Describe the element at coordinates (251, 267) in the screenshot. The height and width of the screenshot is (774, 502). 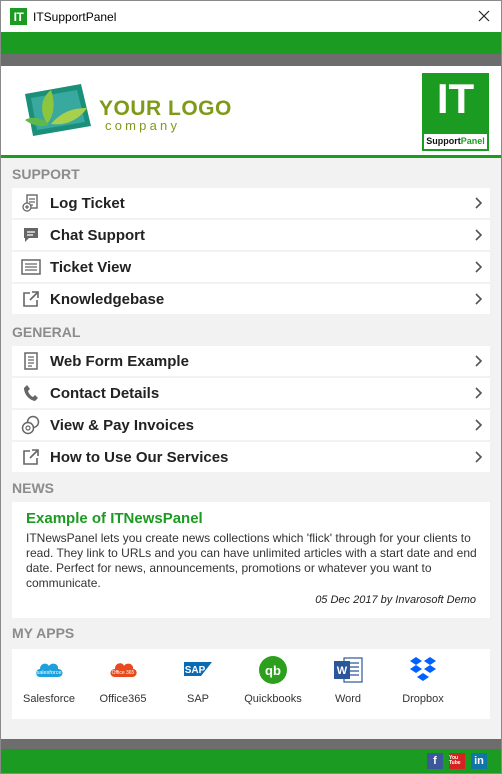
I see `menu-item-ticket-view: Ticket View` at that location.